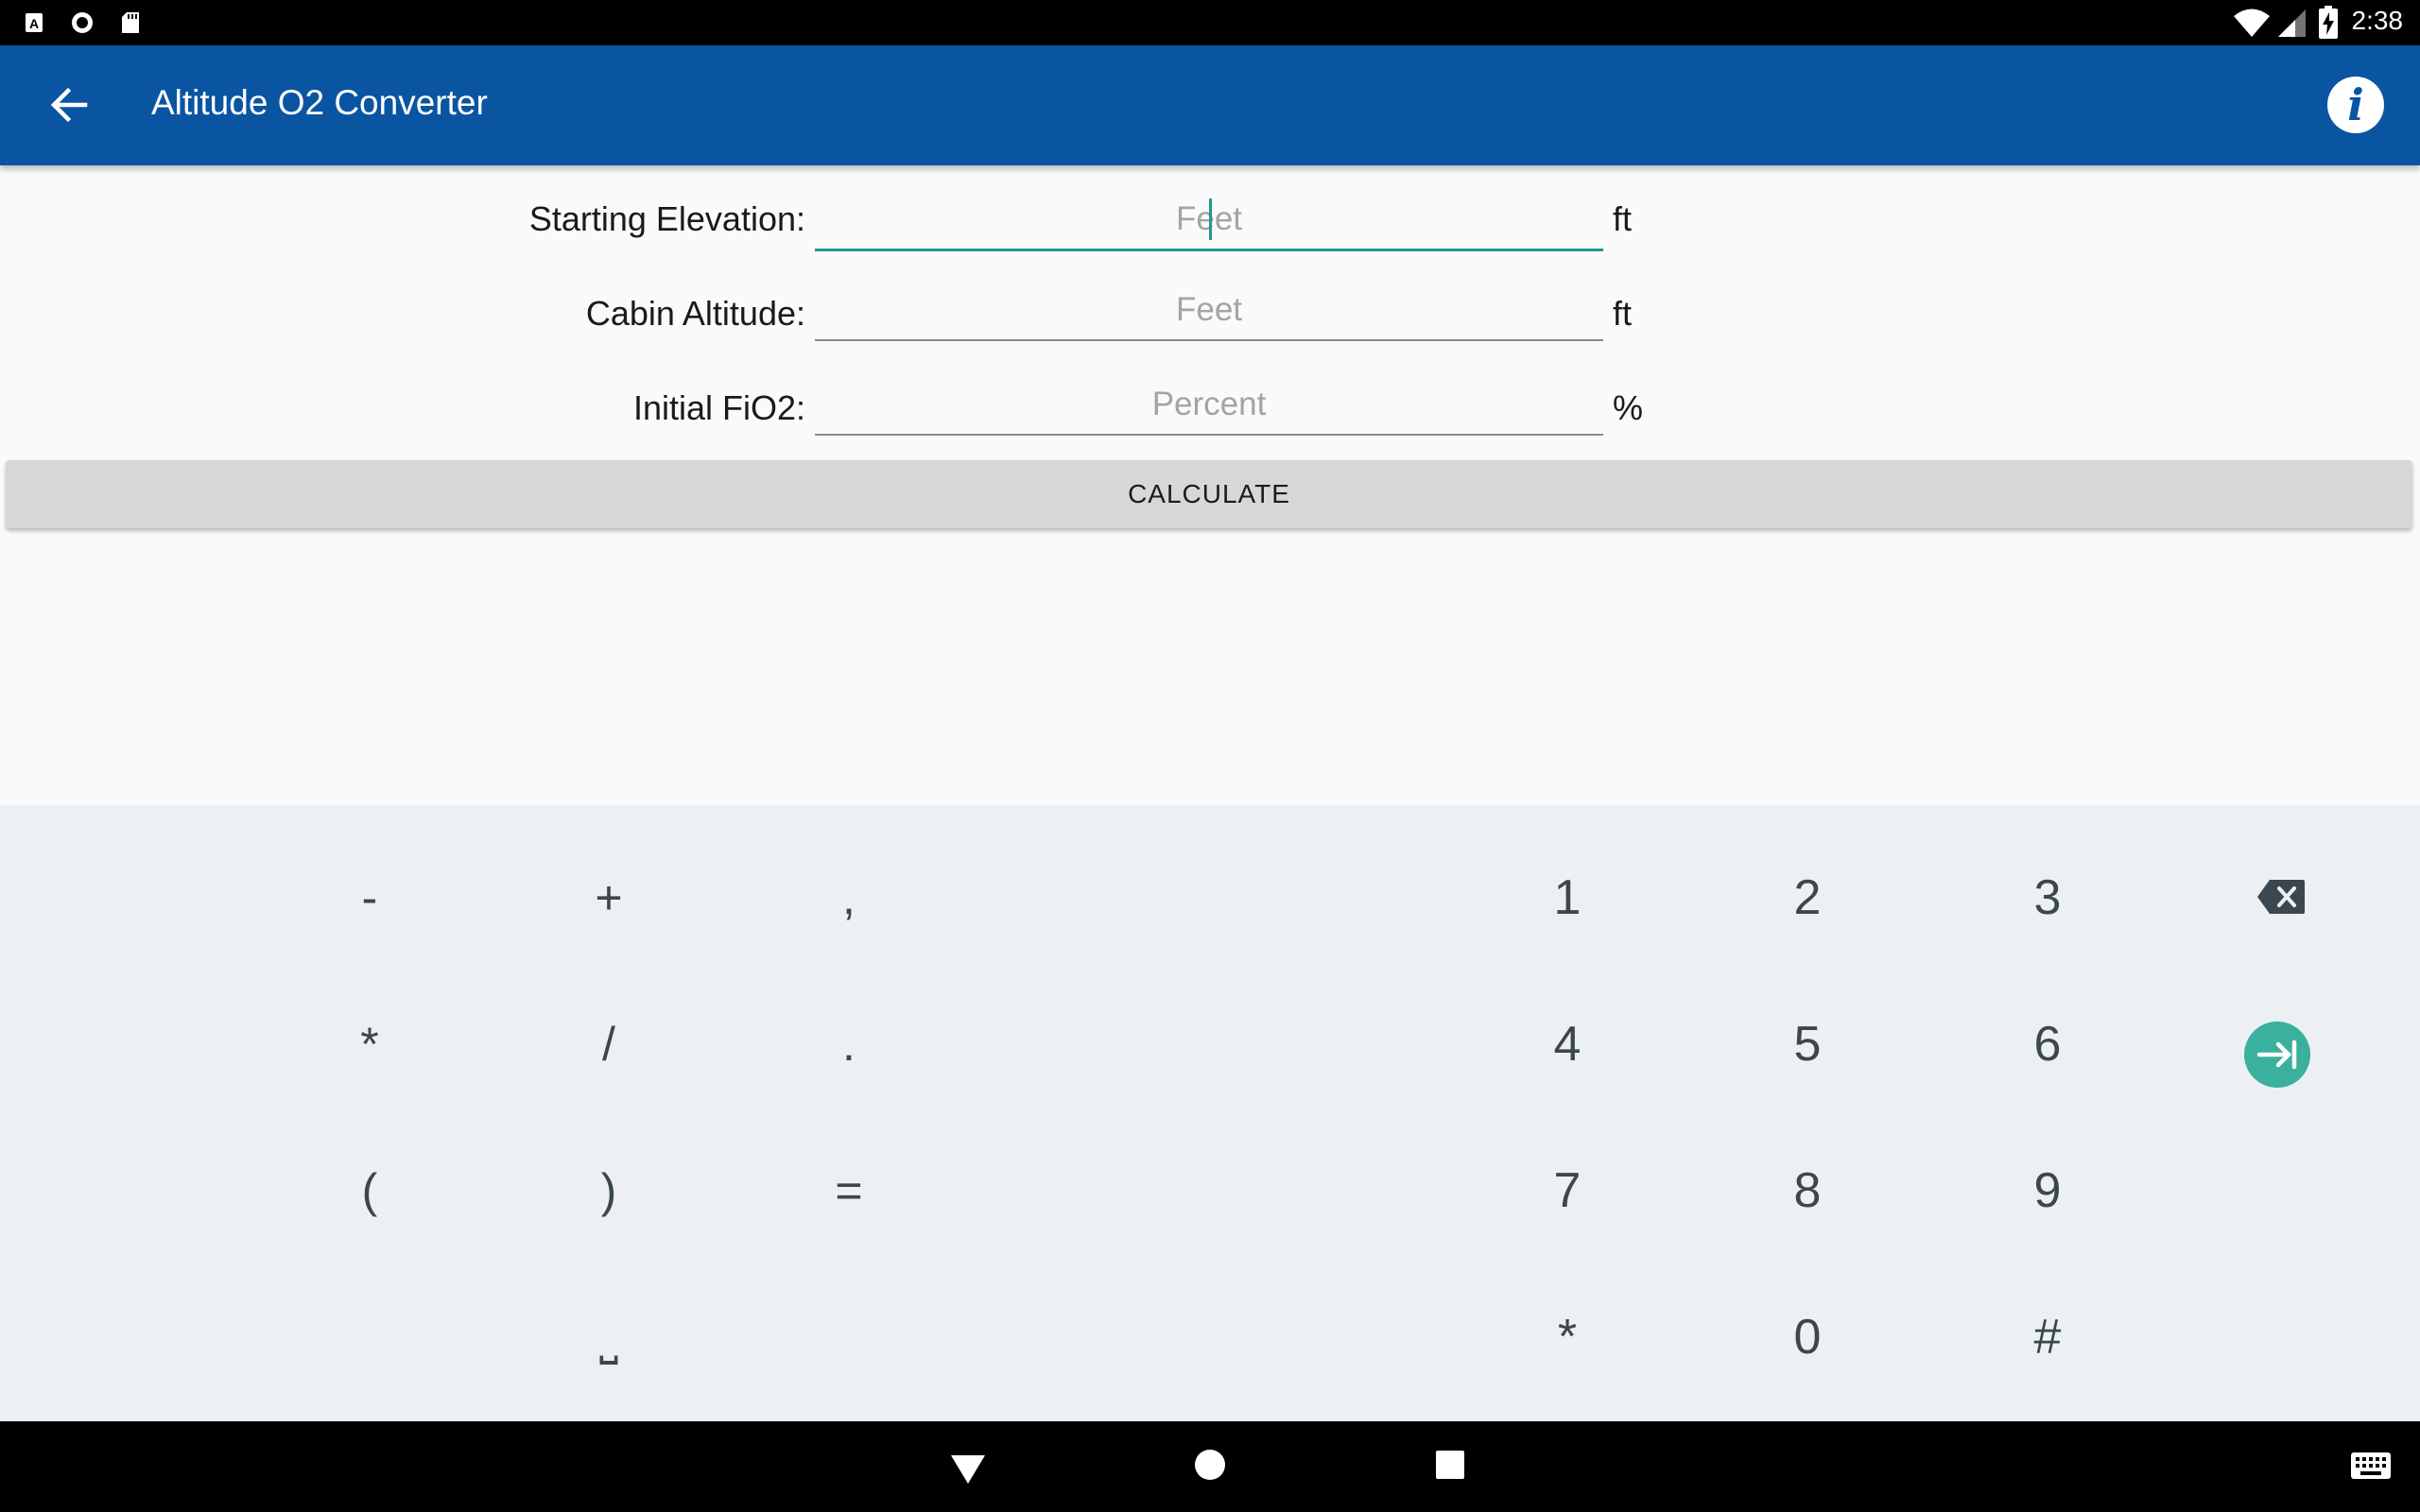  I want to click on sd-card-icon, so click(130, 22).